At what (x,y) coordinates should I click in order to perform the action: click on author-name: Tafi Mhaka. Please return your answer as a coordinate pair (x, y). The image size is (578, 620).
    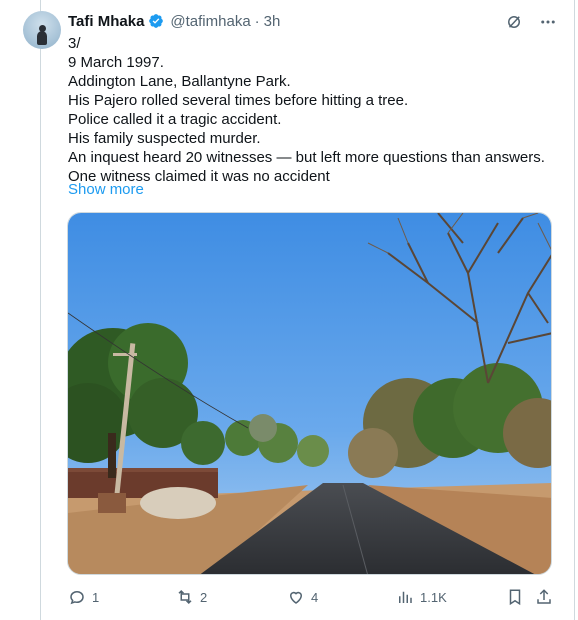
    Looking at the image, I should click on (106, 21).